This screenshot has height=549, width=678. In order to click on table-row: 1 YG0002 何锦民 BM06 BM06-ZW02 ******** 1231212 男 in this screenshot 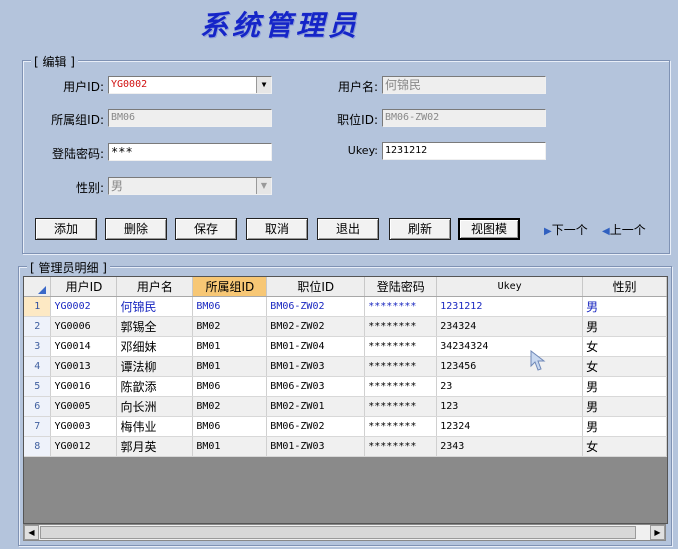, I will do `click(345, 306)`.